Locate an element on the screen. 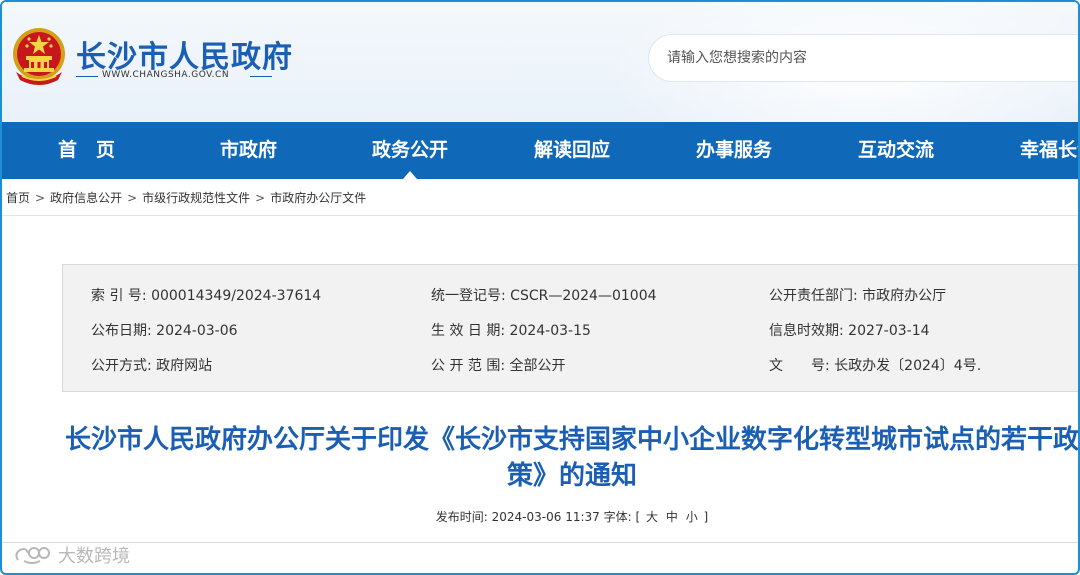 The image size is (1080, 575). info-effective-date: 生 效 日 期: 2024-03-15 is located at coordinates (511, 330).